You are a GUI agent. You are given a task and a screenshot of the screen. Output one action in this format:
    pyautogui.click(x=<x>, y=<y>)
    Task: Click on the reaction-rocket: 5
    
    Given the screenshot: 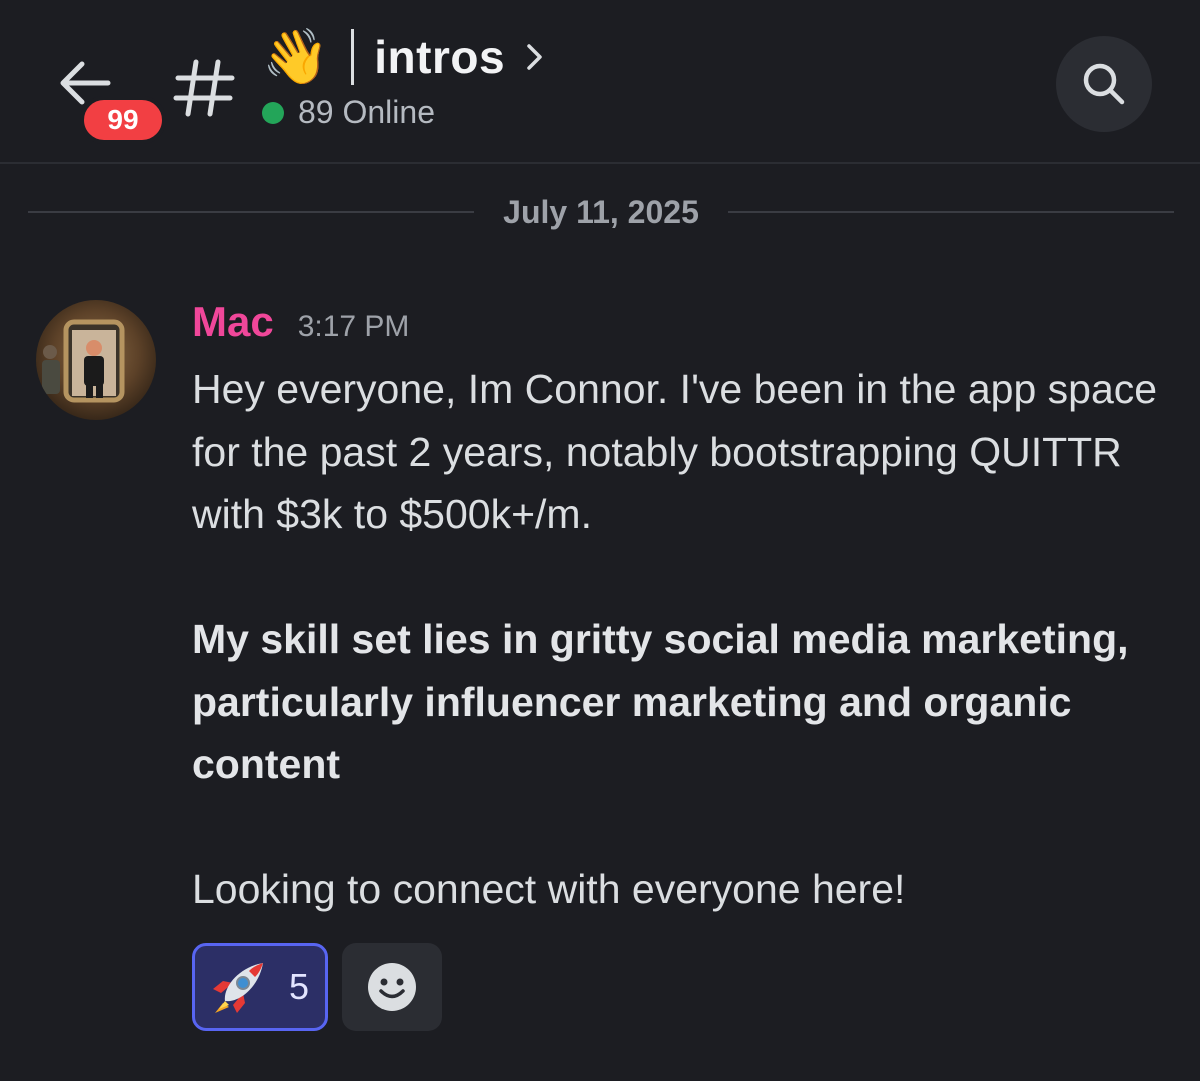 What is the action you would take?
    pyautogui.click(x=260, y=987)
    